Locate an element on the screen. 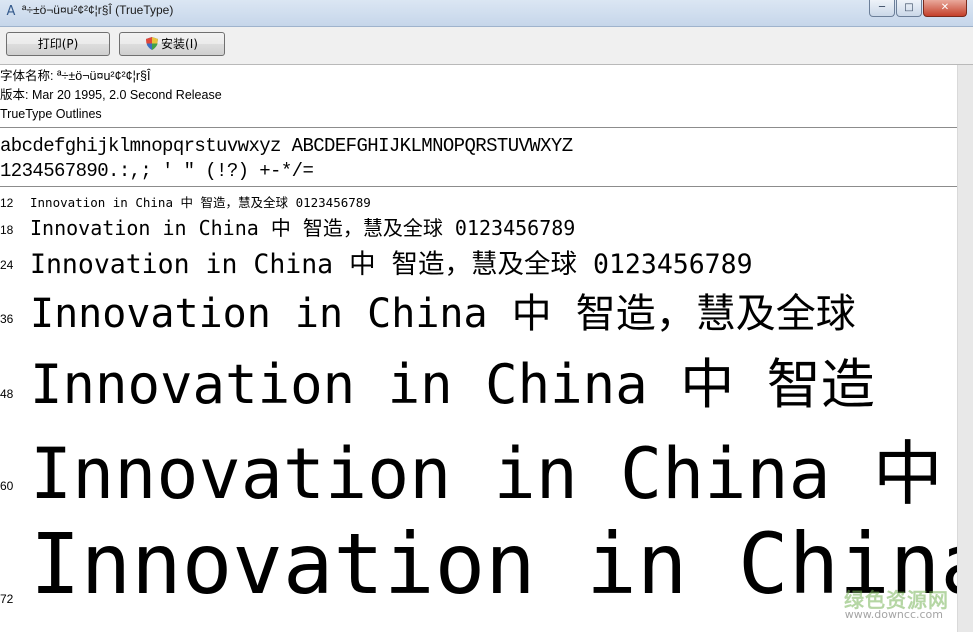 This screenshot has height=632, width=973. install-label: 安装(I) is located at coordinates (179, 44).